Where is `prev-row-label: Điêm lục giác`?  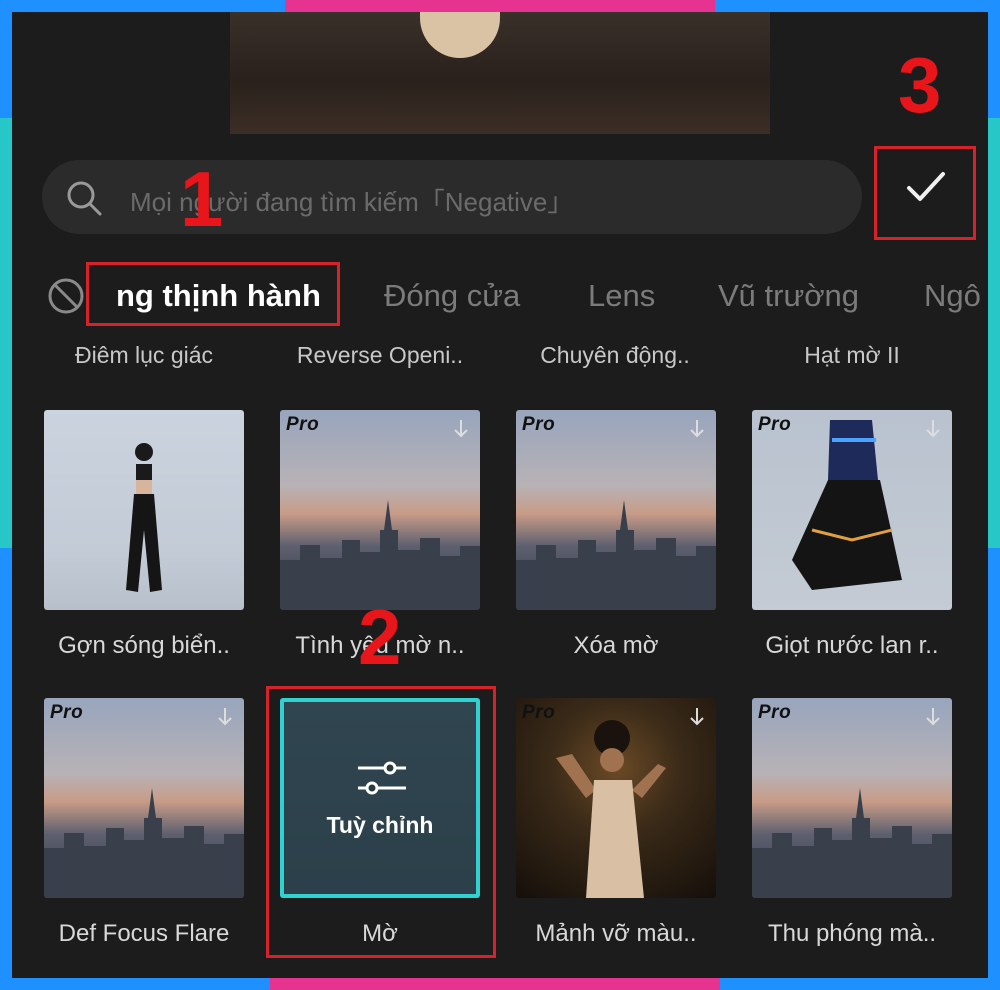 prev-row-label: Điêm lục giác is located at coordinates (144, 355).